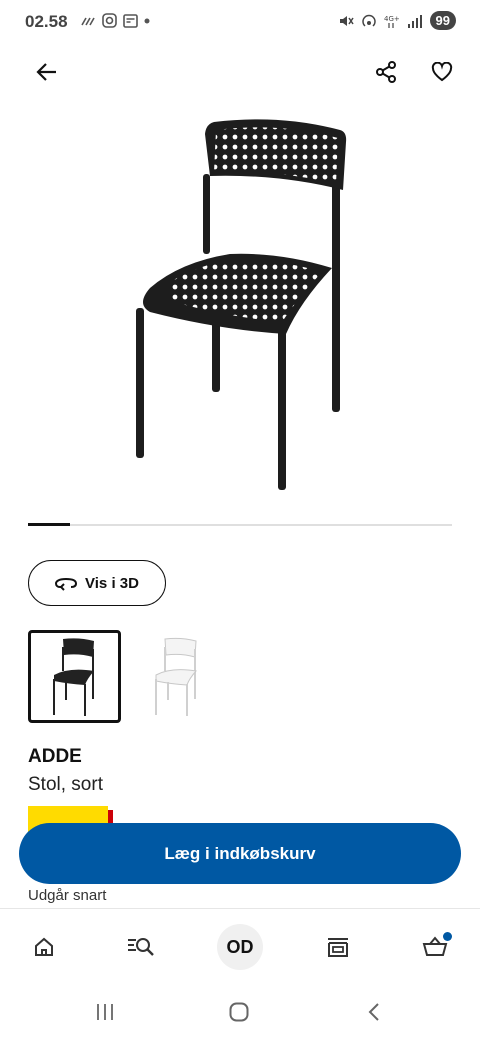 Image resolution: width=480 pixels, height=1040 pixels. Describe the element at coordinates (240, 524) in the screenshot. I see `gallery-progress-track` at that location.